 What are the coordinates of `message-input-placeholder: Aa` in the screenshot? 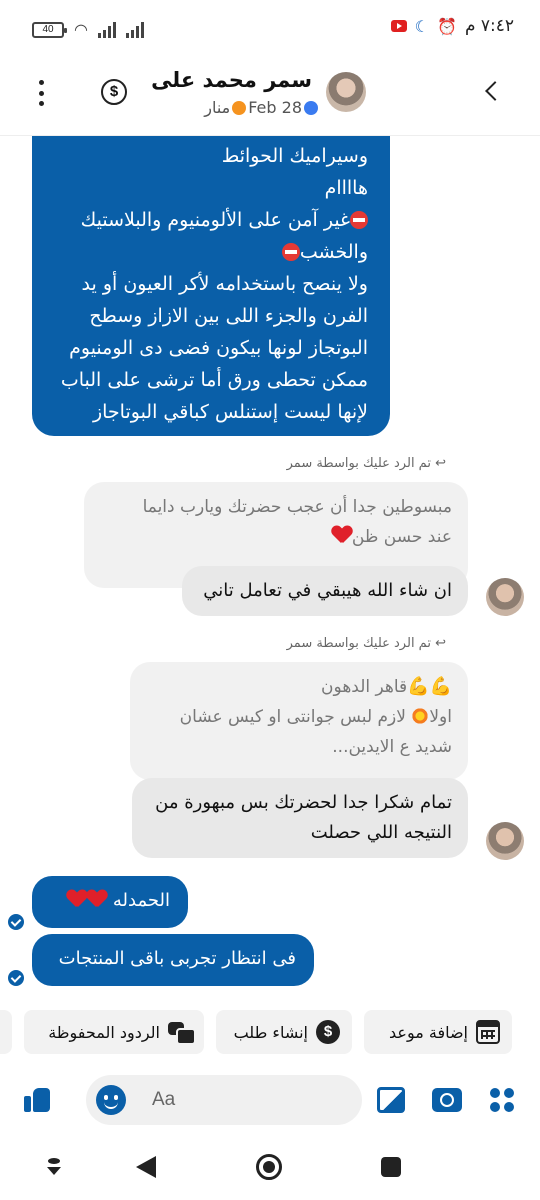 It's located at (164, 1099).